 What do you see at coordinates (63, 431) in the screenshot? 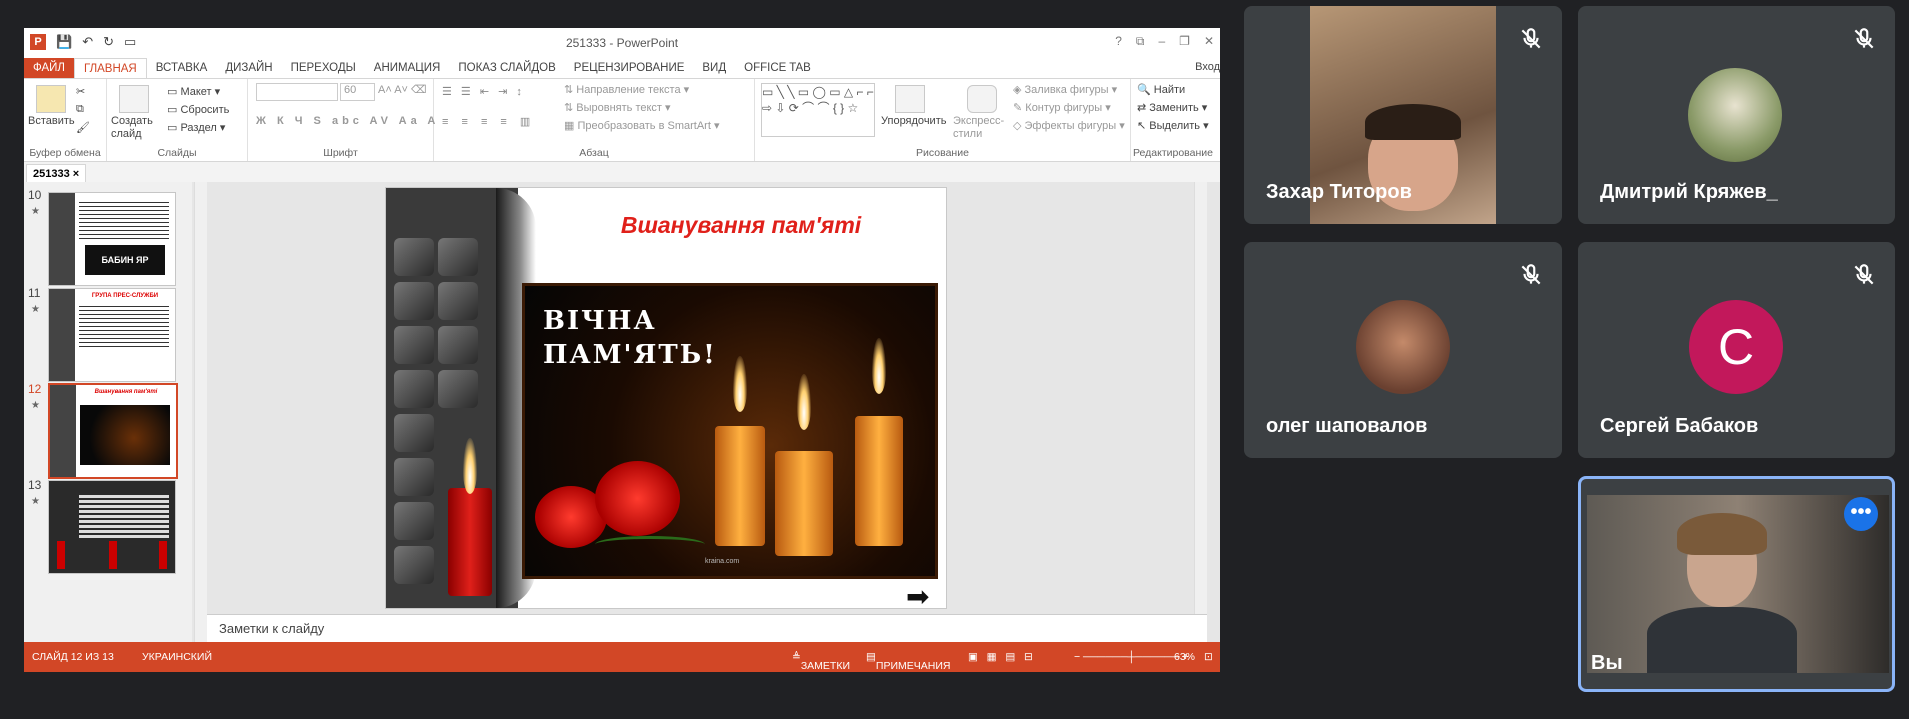
I see `thumb-bg` at bounding box center [63, 431].